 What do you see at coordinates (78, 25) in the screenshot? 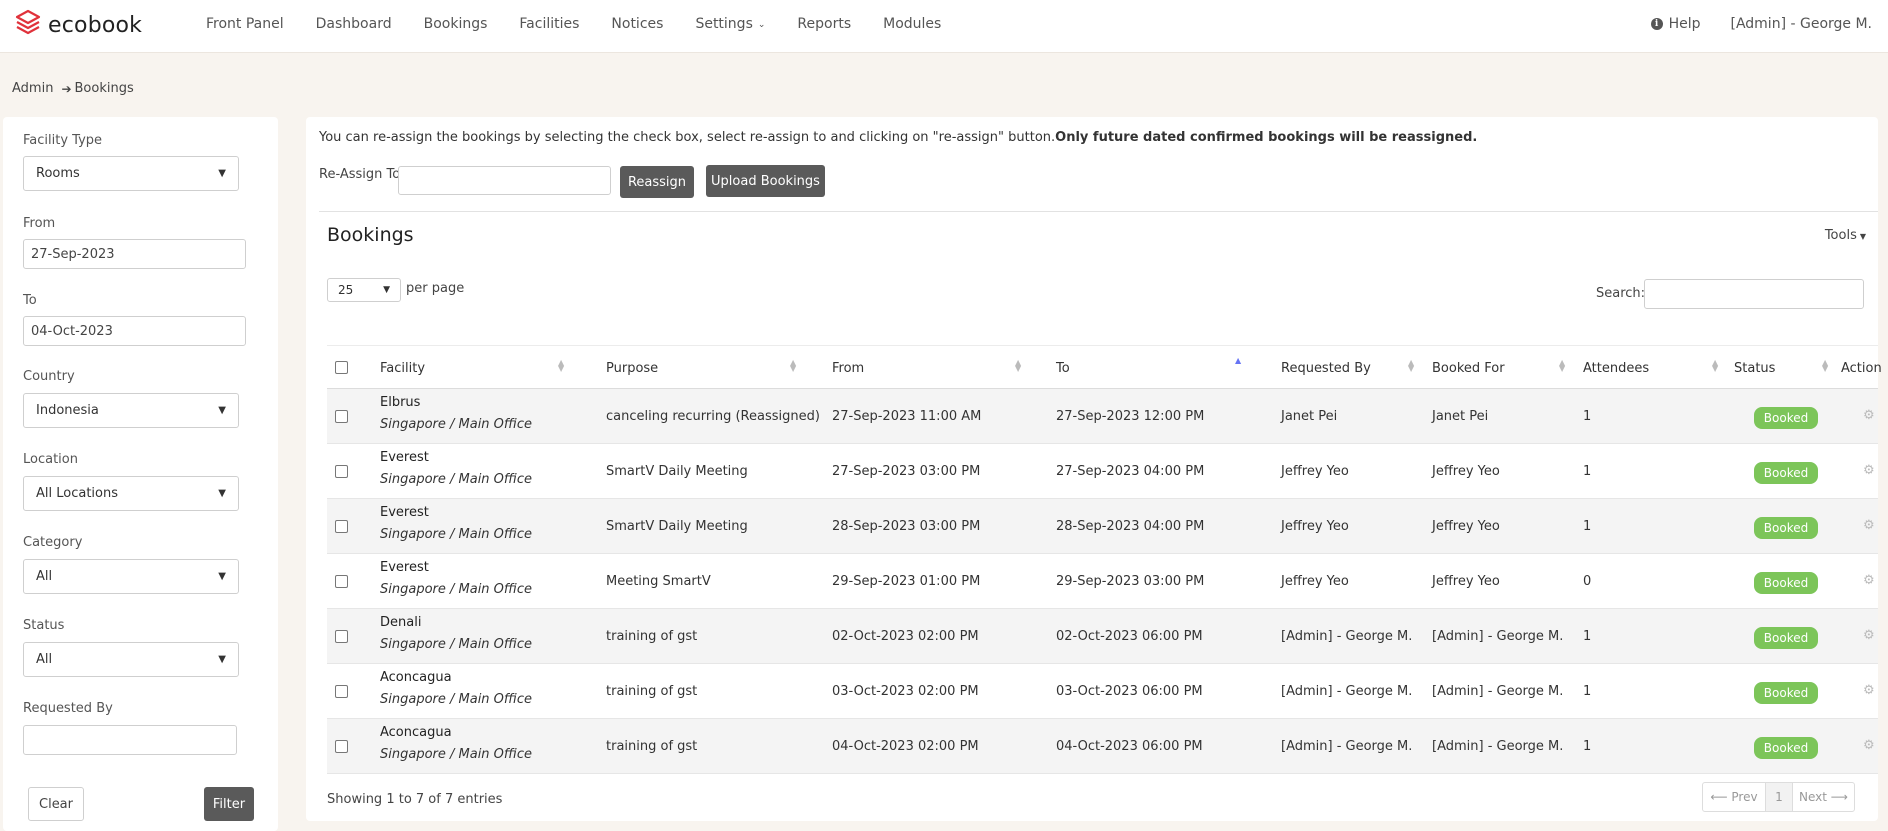
I see `logo: ecobook` at bounding box center [78, 25].